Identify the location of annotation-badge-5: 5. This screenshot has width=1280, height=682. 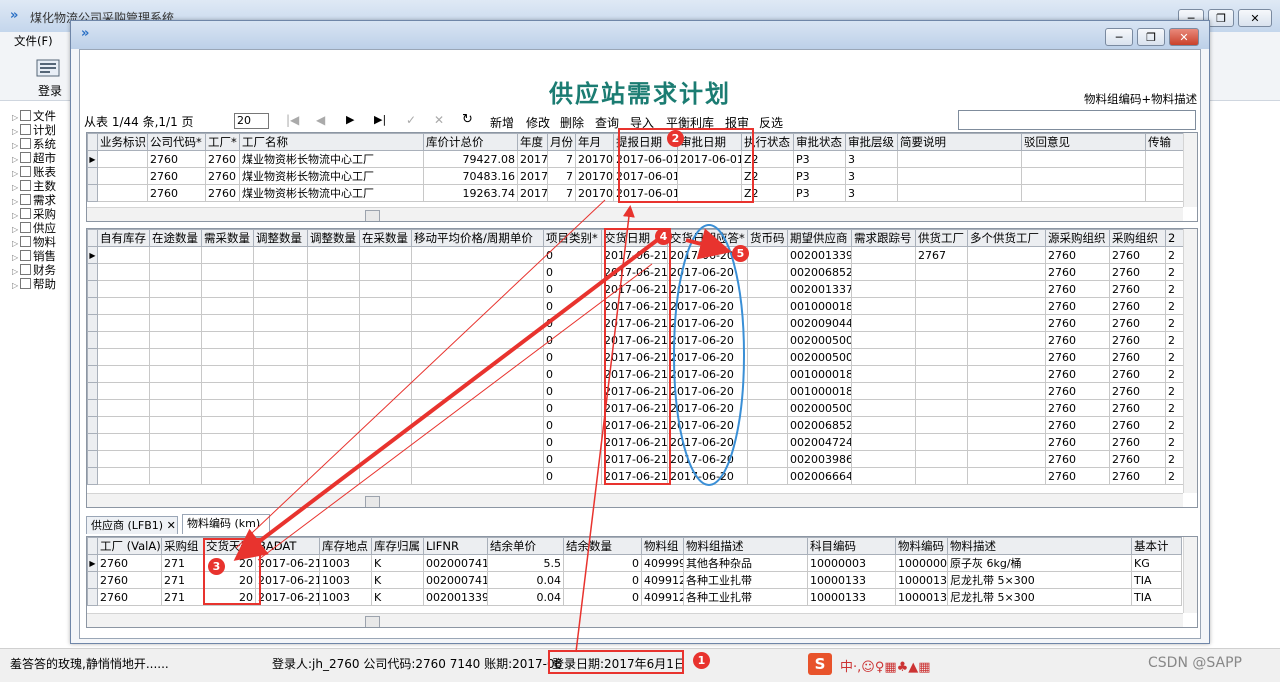
(740, 253).